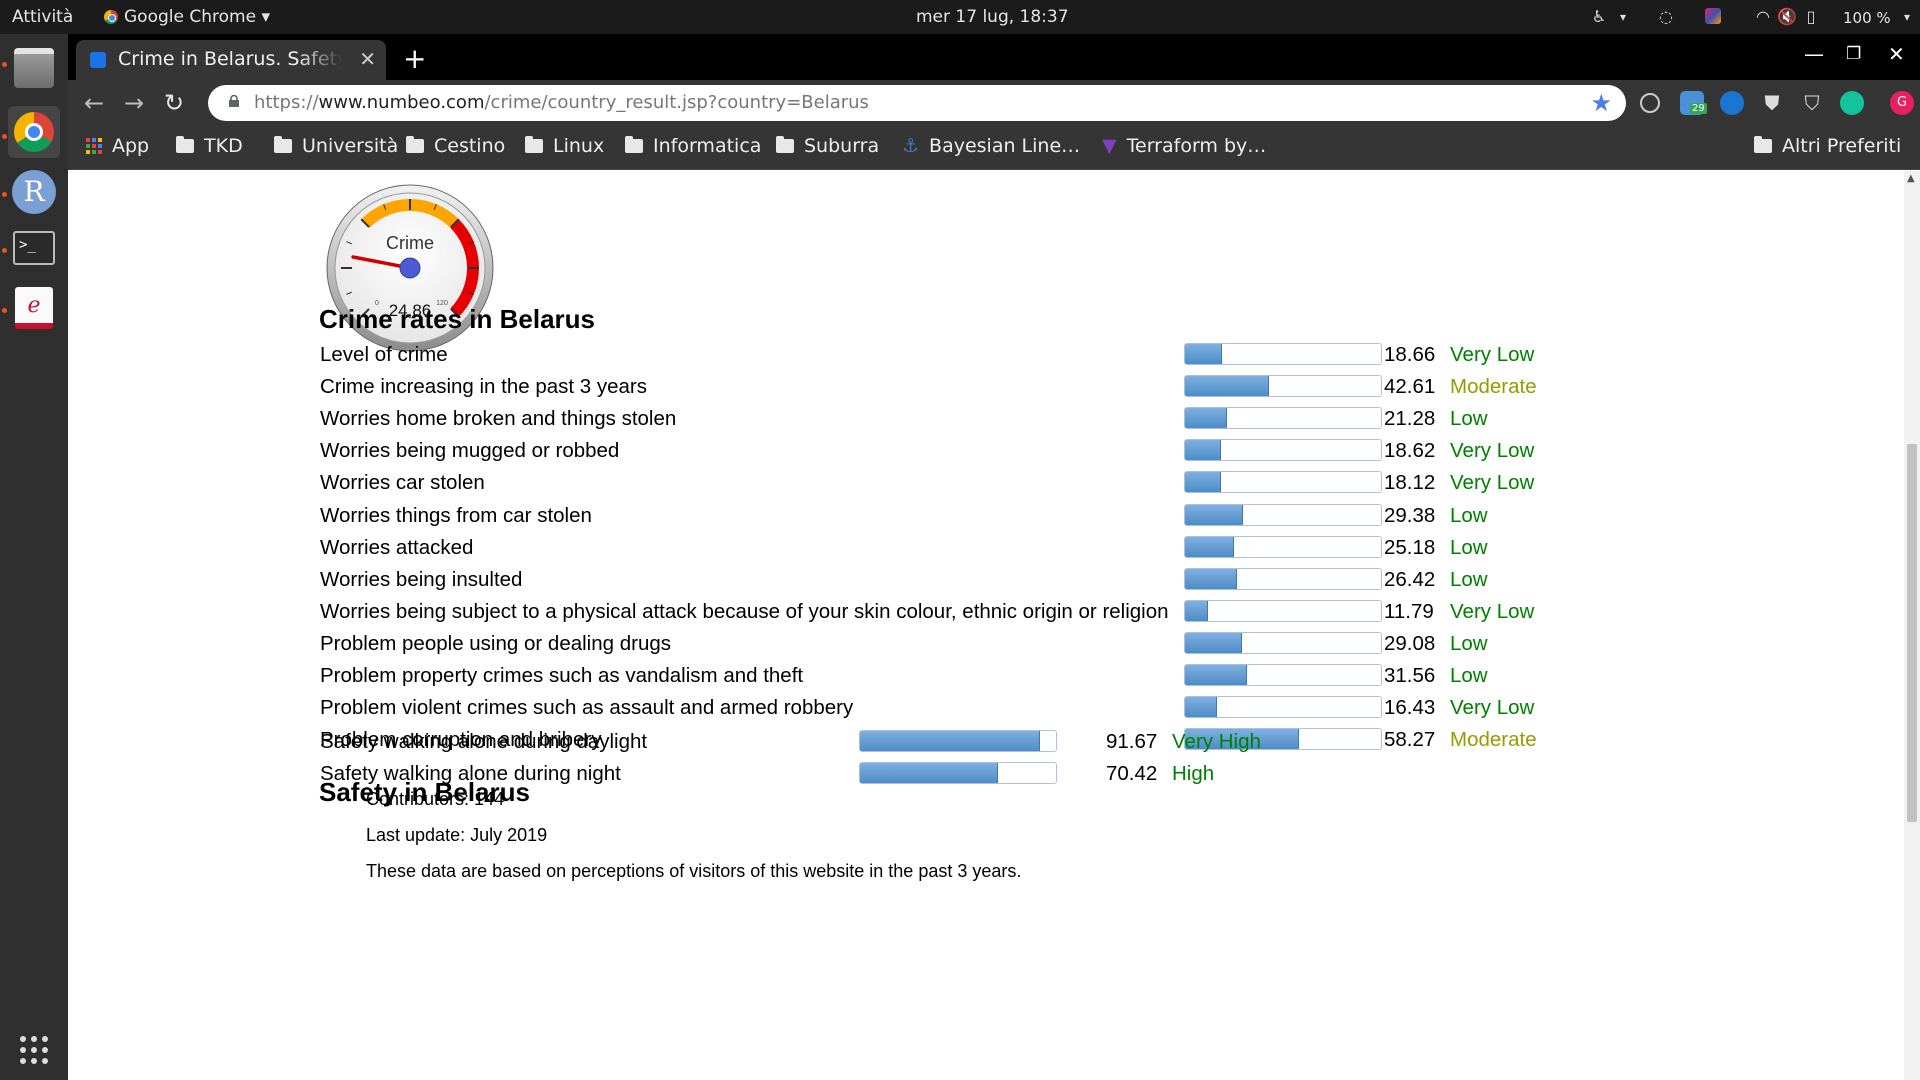 The height and width of the screenshot is (1080, 1920). Describe the element at coordinates (174, 103) in the screenshot. I see `reload-icon: ↻` at that location.